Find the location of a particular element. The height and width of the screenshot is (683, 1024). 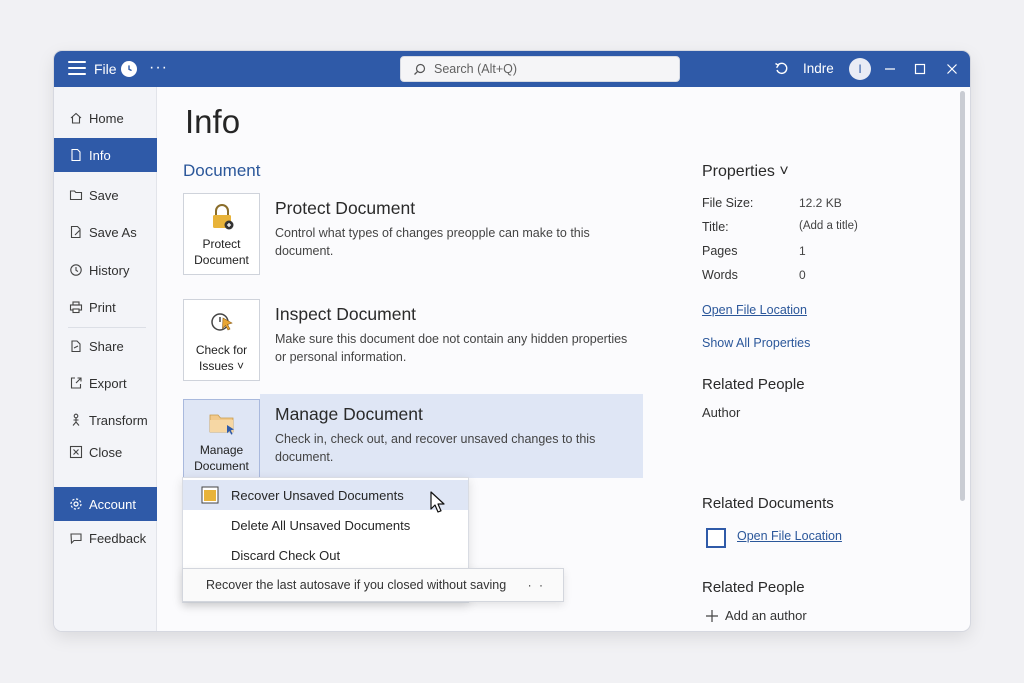

sidebar-item-feedback: Feedback is located at coordinates (105, 538).